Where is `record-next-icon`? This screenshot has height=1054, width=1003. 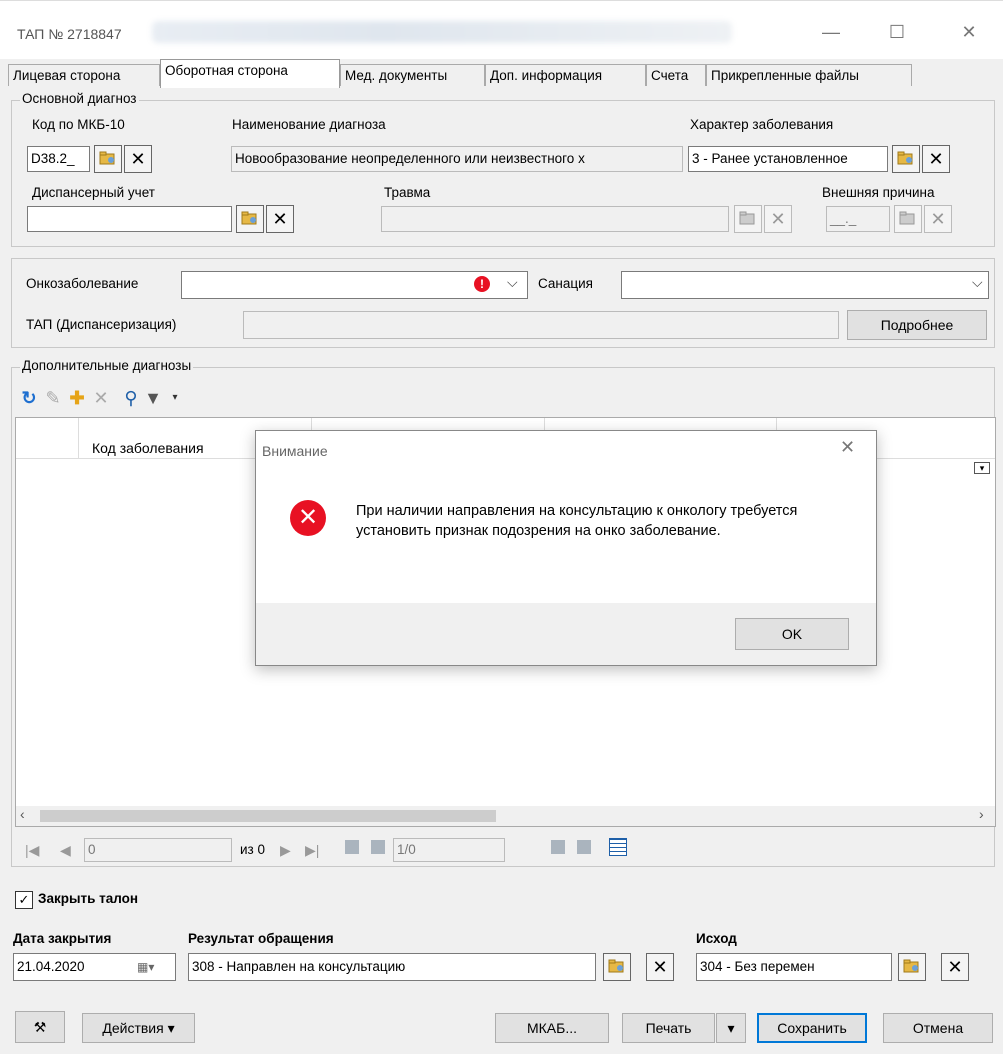
record-next-icon is located at coordinates (558, 847).